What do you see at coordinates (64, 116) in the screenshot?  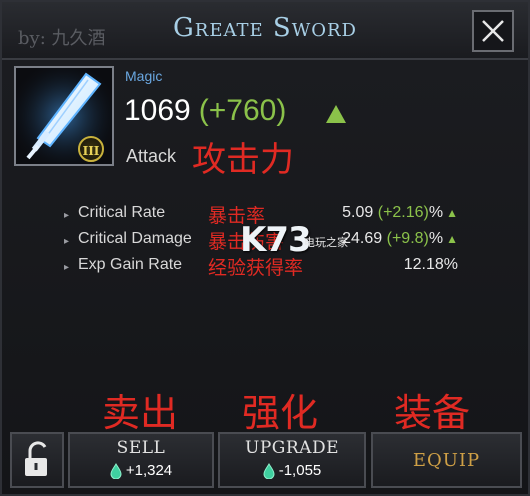 I see `item-icon-frame: III` at bounding box center [64, 116].